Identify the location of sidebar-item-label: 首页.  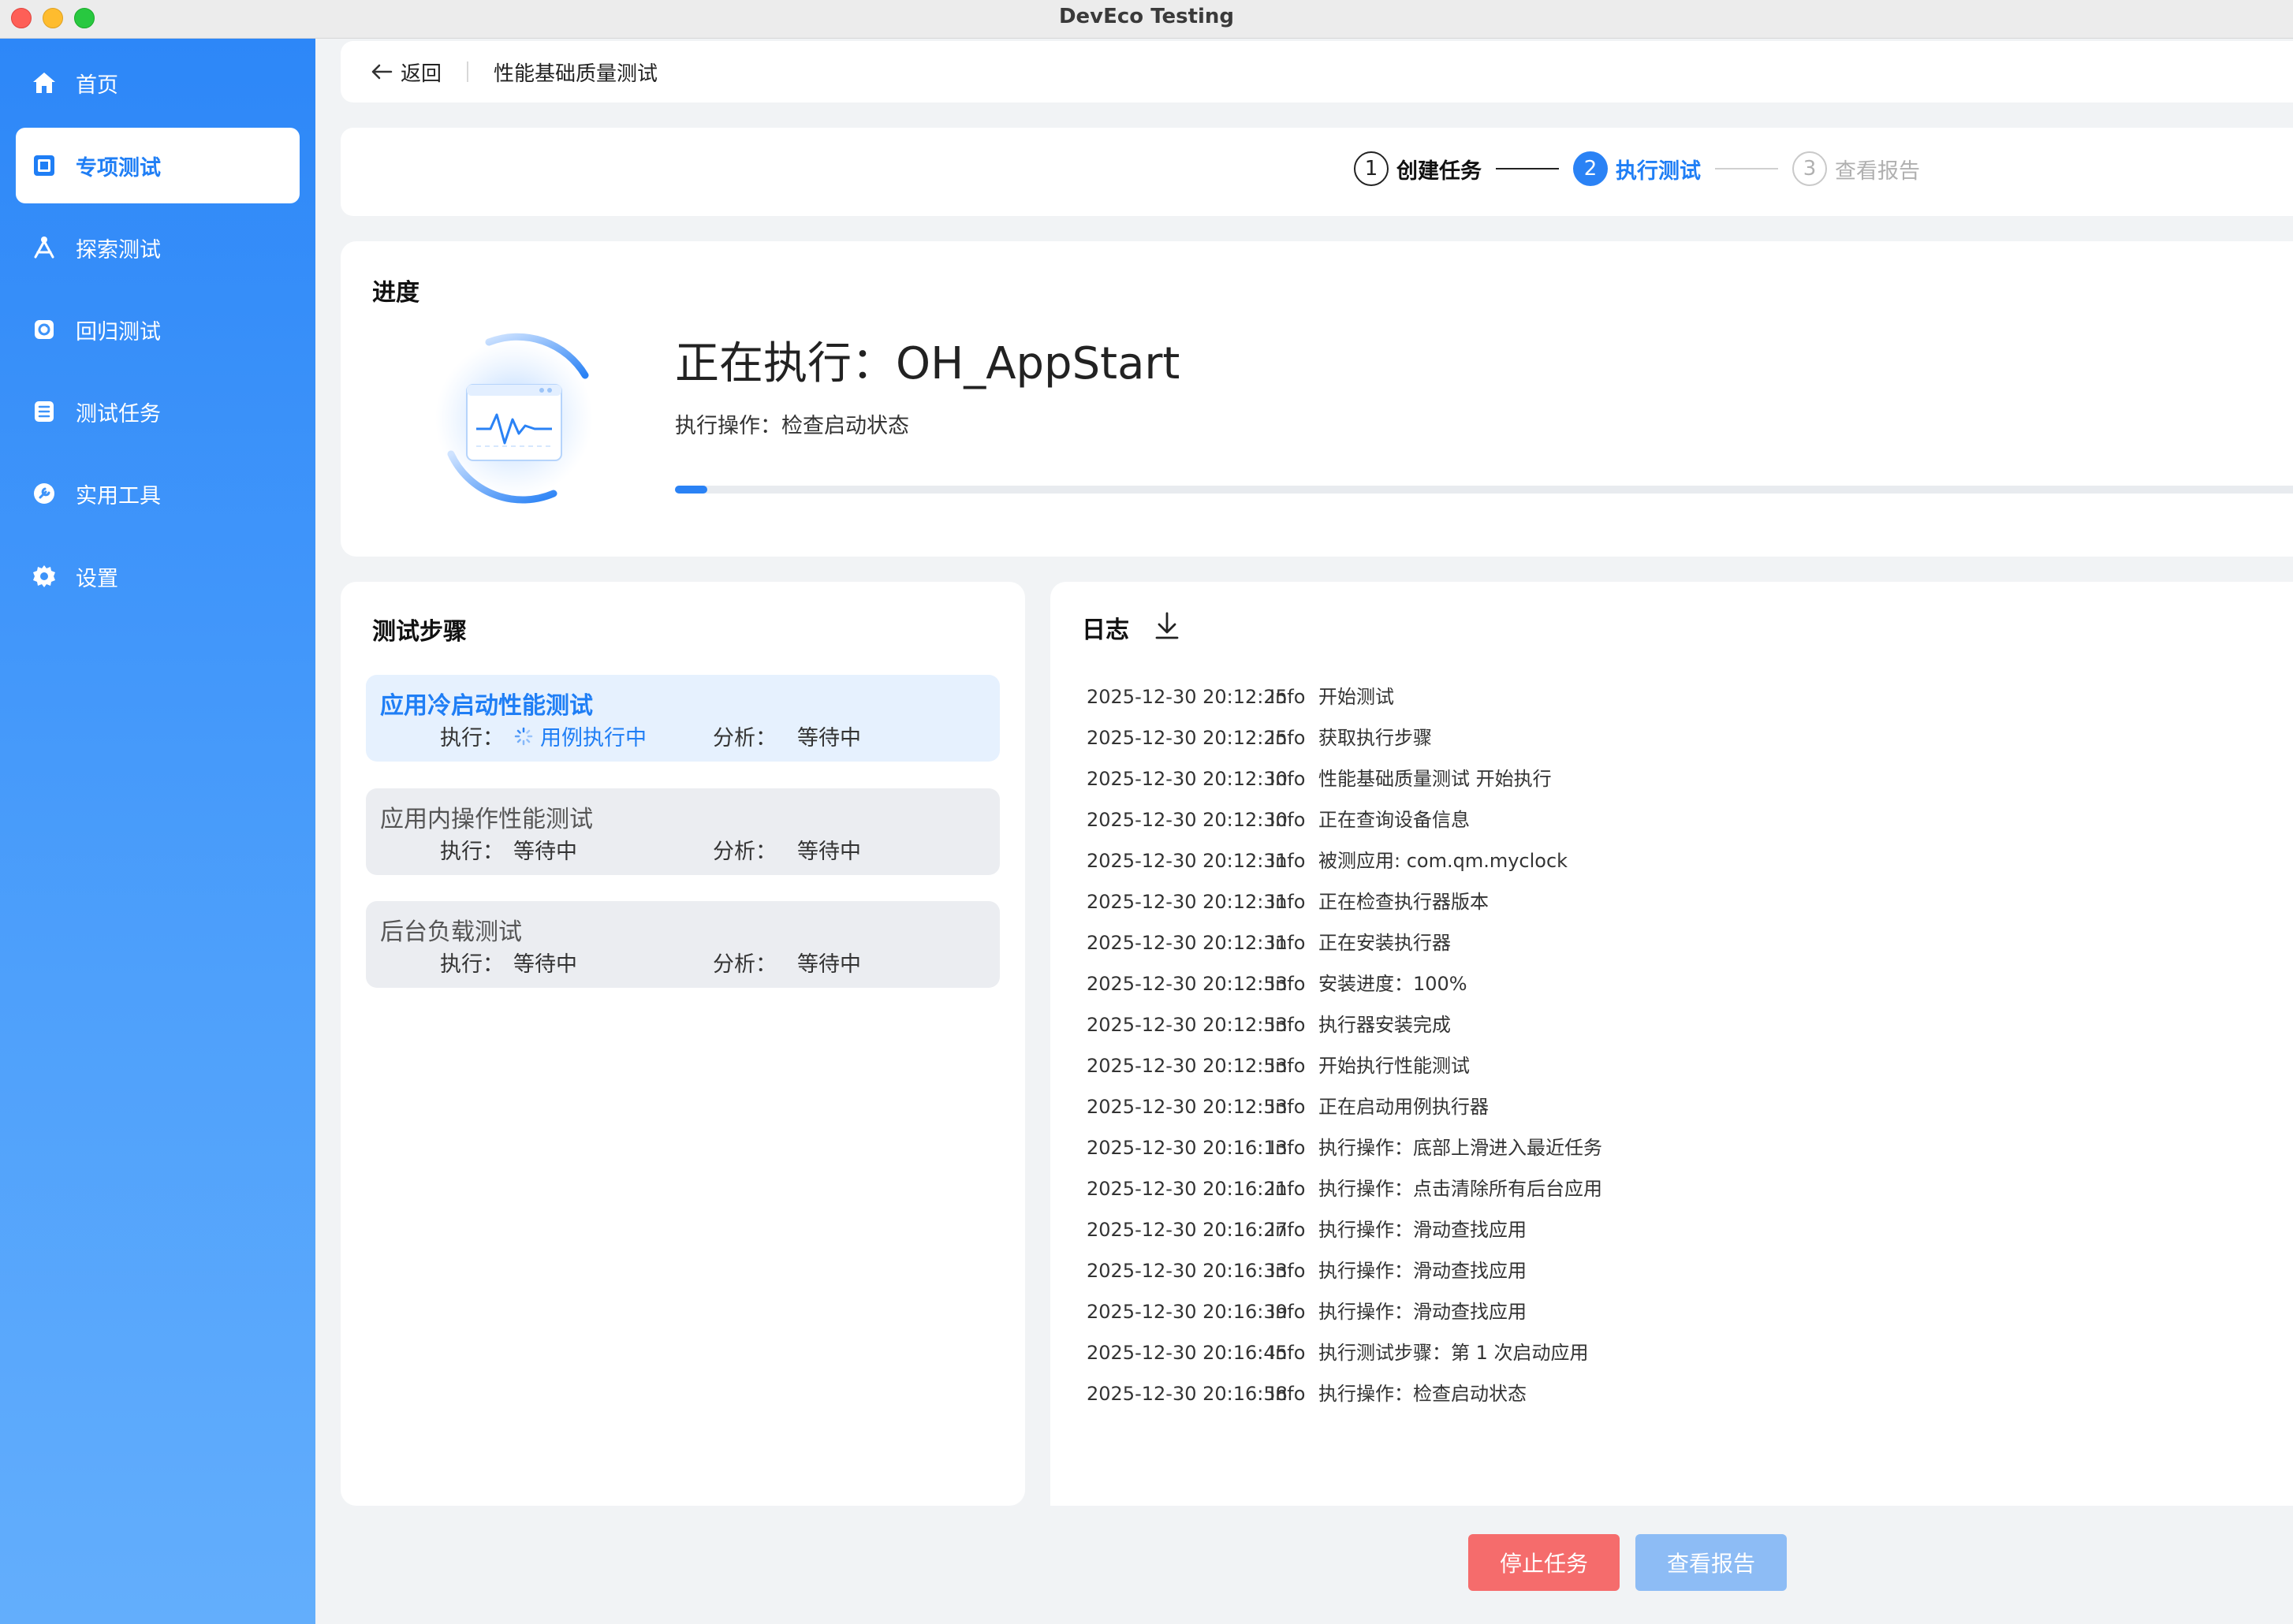
(97, 85).